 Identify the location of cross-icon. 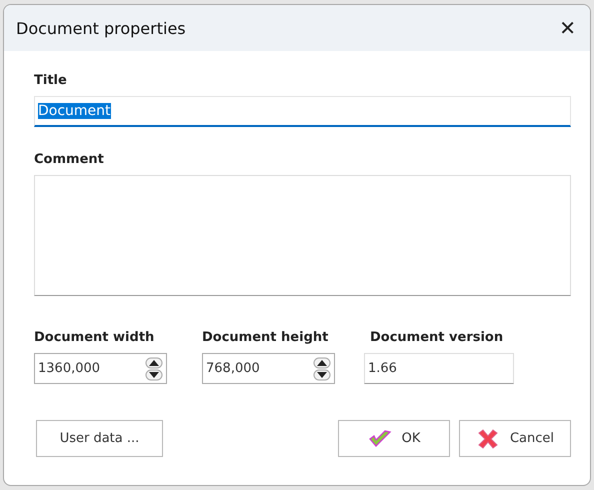
(488, 439).